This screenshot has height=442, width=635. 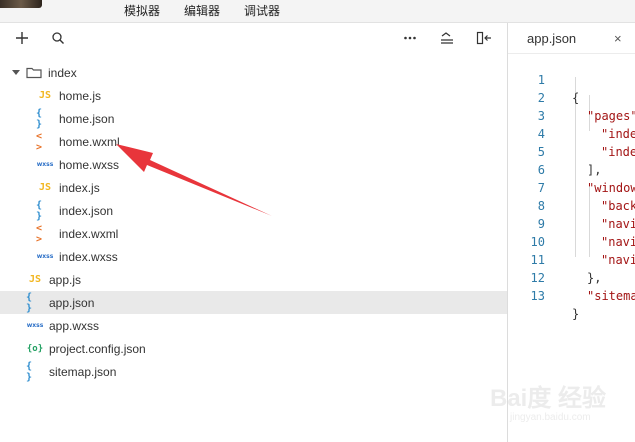 I want to click on file-item: JS index.js, so click(x=271, y=187).